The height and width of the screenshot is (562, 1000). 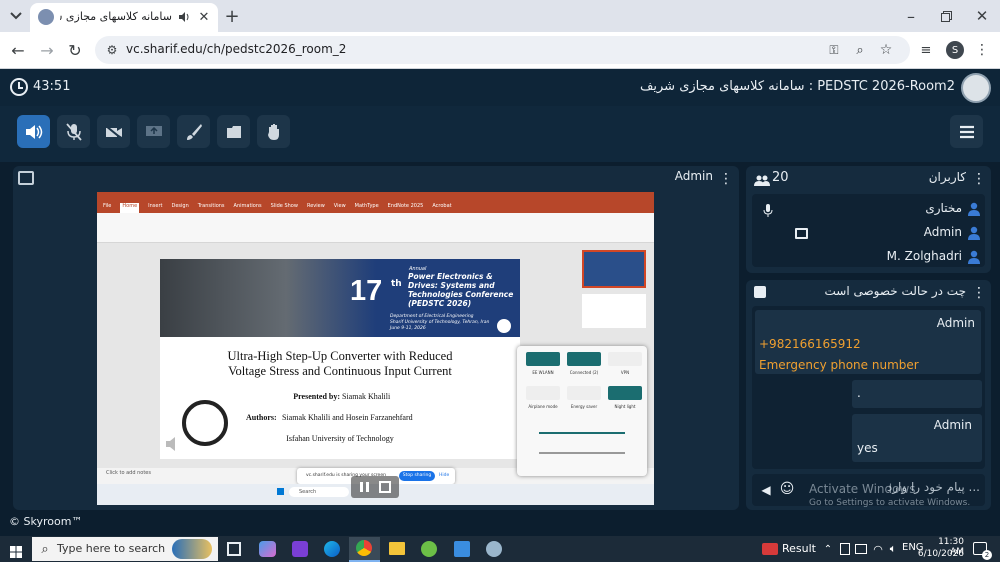 I want to click on url-text: vc.sharif.edu/ch/pedstc2026_room_2, so click(x=236, y=49).